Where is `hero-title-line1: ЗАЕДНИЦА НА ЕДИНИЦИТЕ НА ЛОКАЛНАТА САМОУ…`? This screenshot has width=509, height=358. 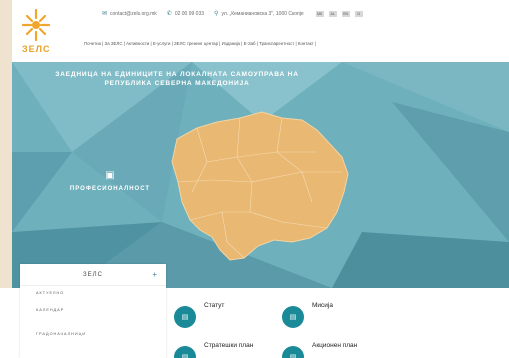 hero-title-line1: ЗАЕДНИЦА НА ЕДИНИЦИТЕ НА ЛОКАЛНАТА САМОУ… is located at coordinates (177, 74).